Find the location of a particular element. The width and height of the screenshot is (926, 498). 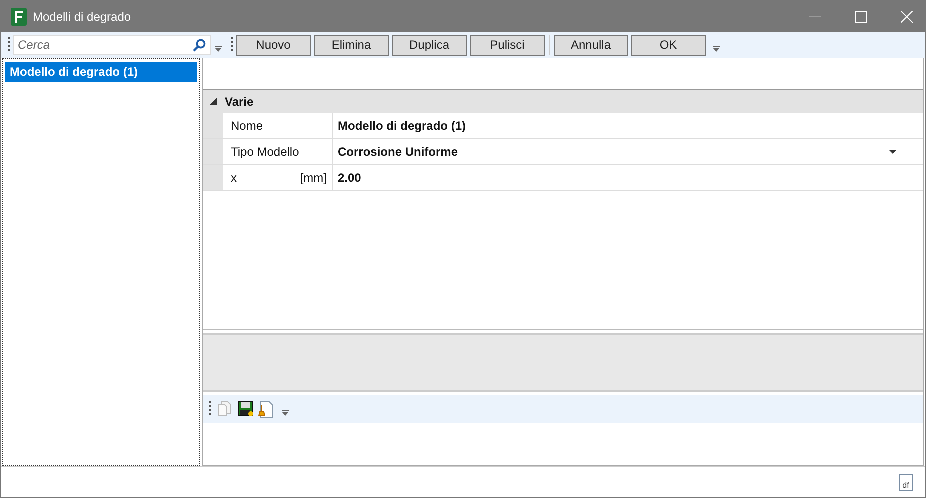

category-label: Varie is located at coordinates (239, 101).